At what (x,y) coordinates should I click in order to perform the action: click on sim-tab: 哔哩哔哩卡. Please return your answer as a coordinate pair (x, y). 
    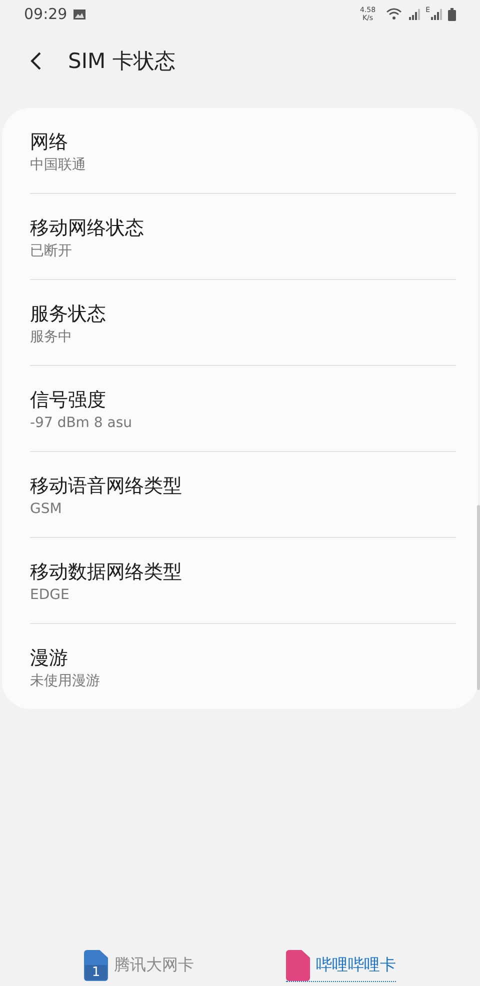
    Looking at the image, I should click on (341, 966).